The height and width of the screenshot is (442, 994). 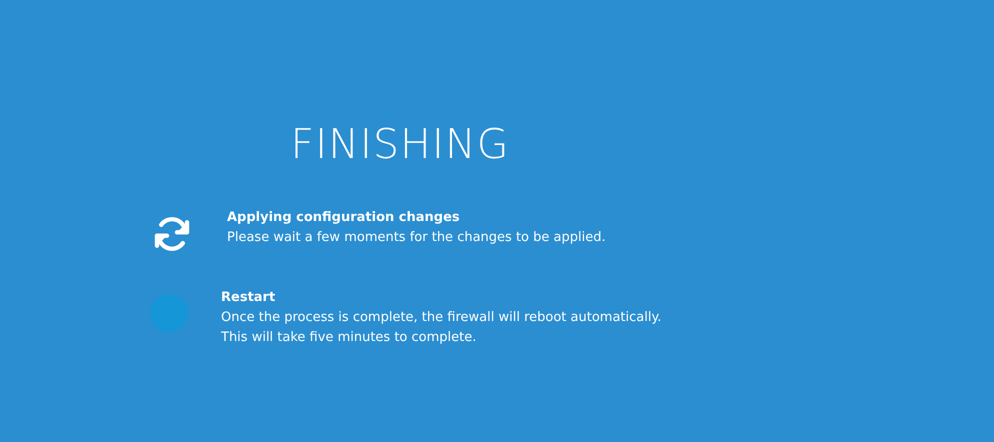 I want to click on step-heading: Restart, so click(x=248, y=298).